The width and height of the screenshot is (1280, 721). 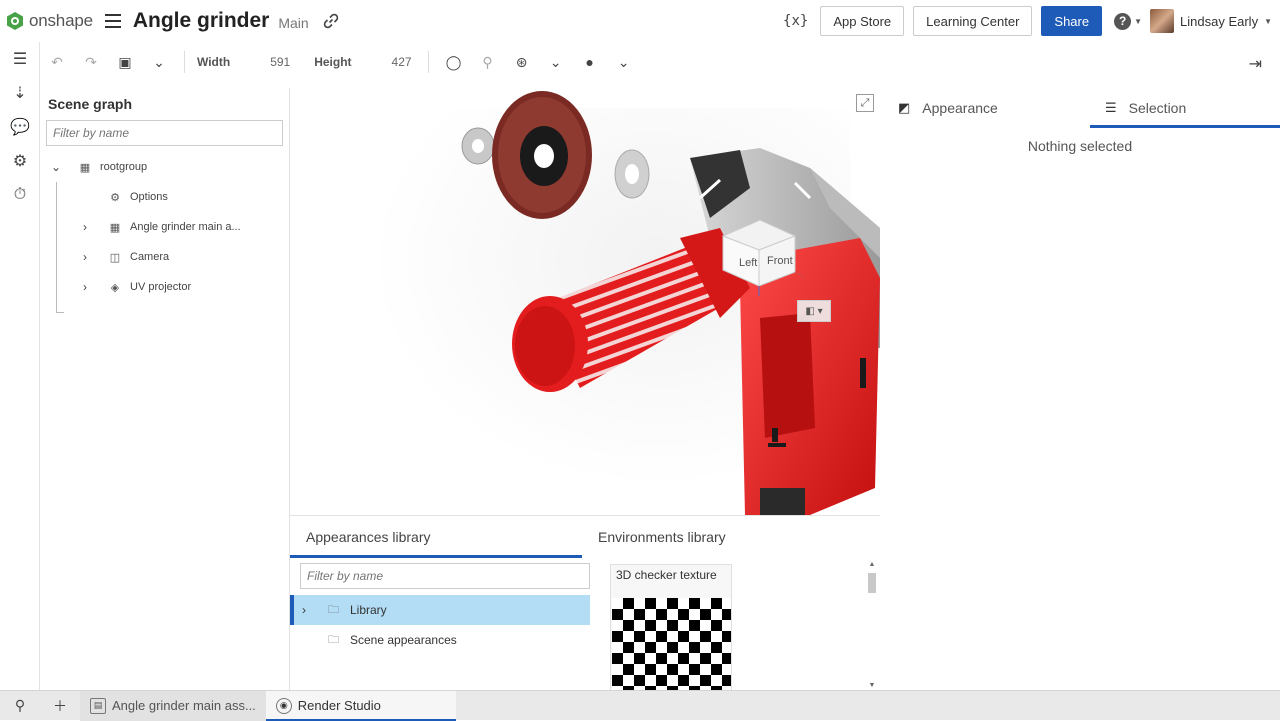 What do you see at coordinates (164, 167) in the screenshot?
I see `tree-item-rootgroup: ⌄ ▦ rootgroup` at bounding box center [164, 167].